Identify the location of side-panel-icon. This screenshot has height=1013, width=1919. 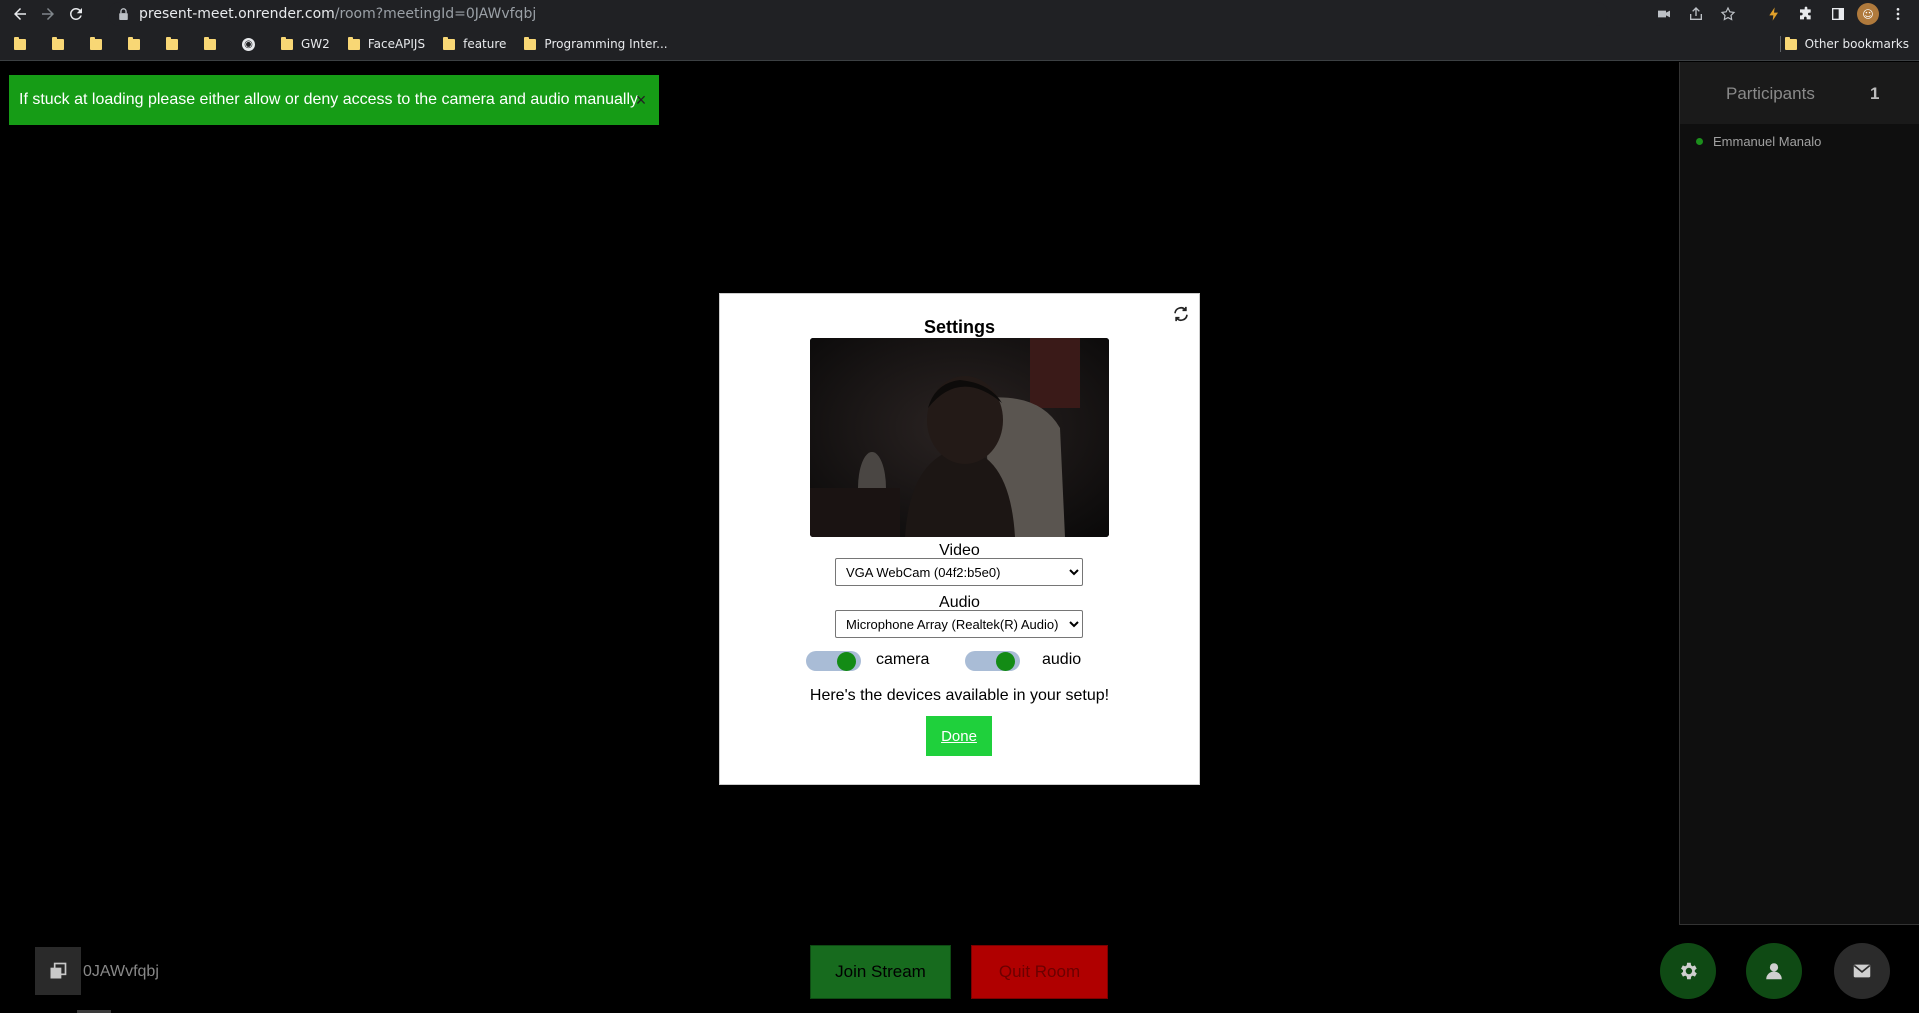
(1838, 14).